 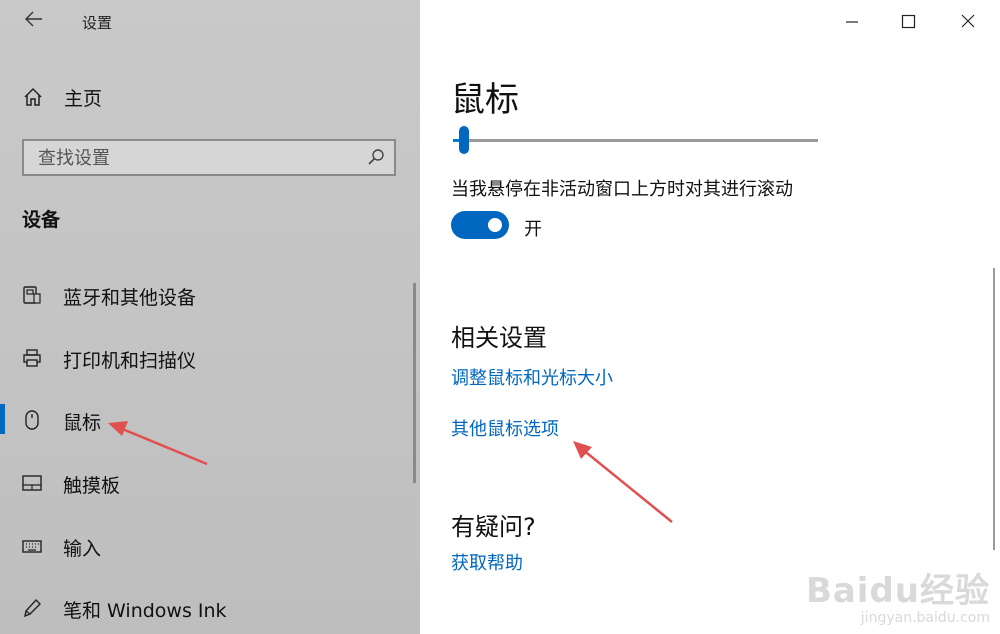 I want to click on close-button, so click(x=968, y=22).